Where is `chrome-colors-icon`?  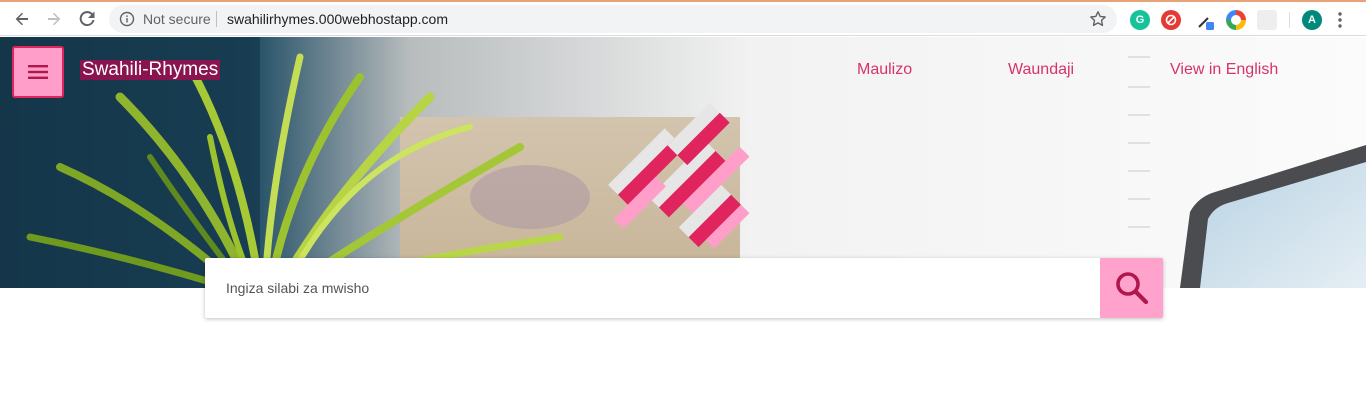 chrome-colors-icon is located at coordinates (1236, 20).